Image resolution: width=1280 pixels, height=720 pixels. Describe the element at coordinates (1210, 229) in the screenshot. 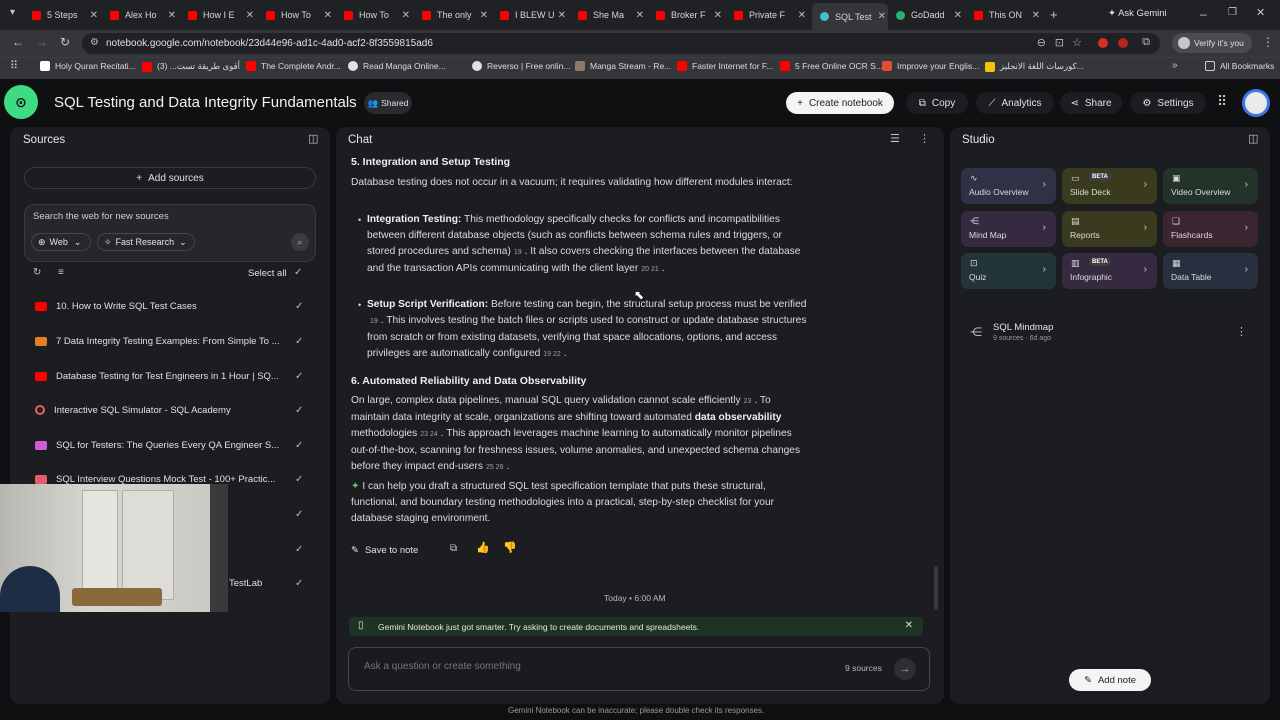

I see `flashcards-card: ❏ Flashcards ›` at that location.